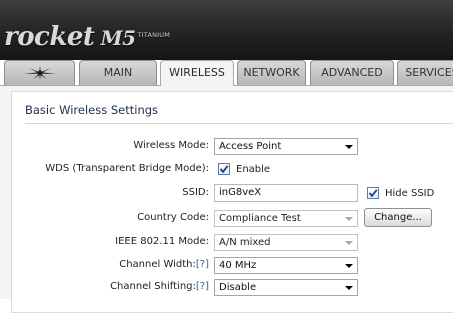 Image resolution: width=453 pixels, height=313 pixels. I want to click on channel-width-value: 40 MHz, so click(238, 265).